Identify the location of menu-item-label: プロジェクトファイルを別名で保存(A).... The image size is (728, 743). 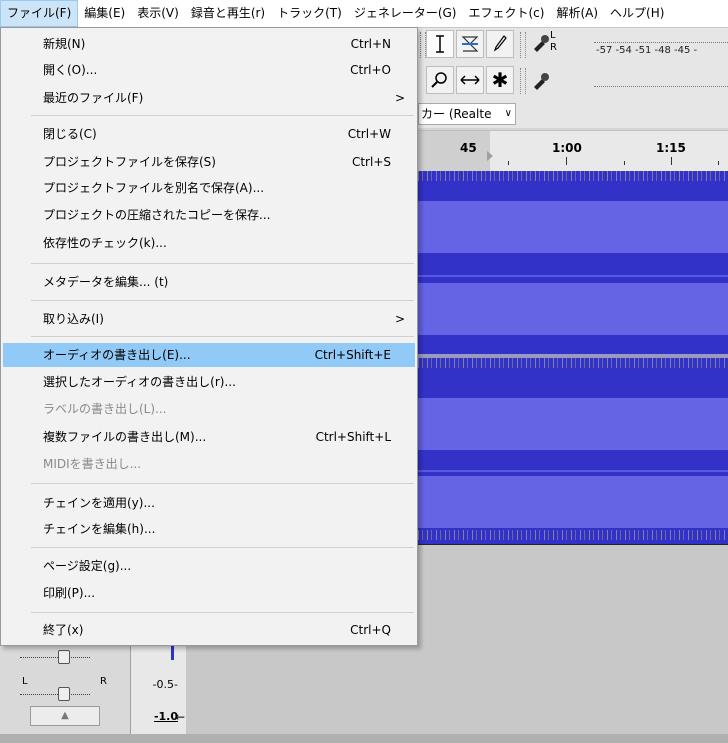
(154, 188).